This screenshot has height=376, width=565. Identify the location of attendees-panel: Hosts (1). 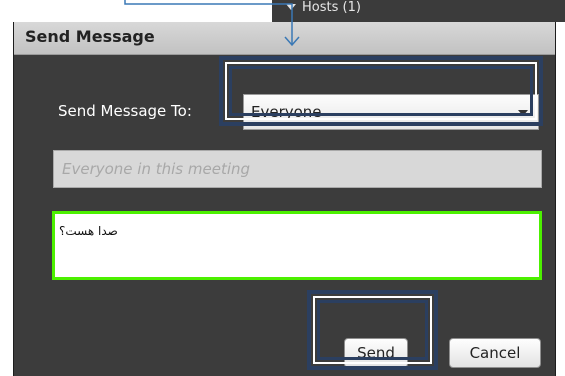
(418, 11).